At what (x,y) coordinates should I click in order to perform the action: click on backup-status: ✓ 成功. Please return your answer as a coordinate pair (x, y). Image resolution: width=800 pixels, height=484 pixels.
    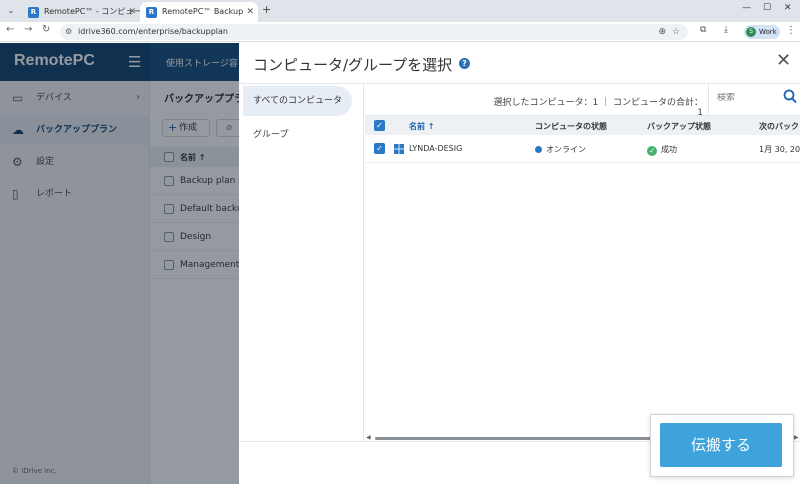
    Looking at the image, I should click on (662, 150).